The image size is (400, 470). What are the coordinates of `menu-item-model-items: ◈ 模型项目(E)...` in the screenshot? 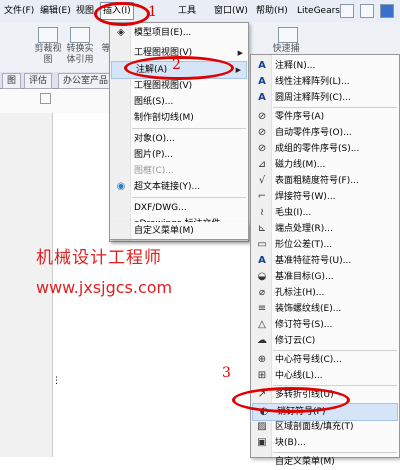 It's located at (179, 33).